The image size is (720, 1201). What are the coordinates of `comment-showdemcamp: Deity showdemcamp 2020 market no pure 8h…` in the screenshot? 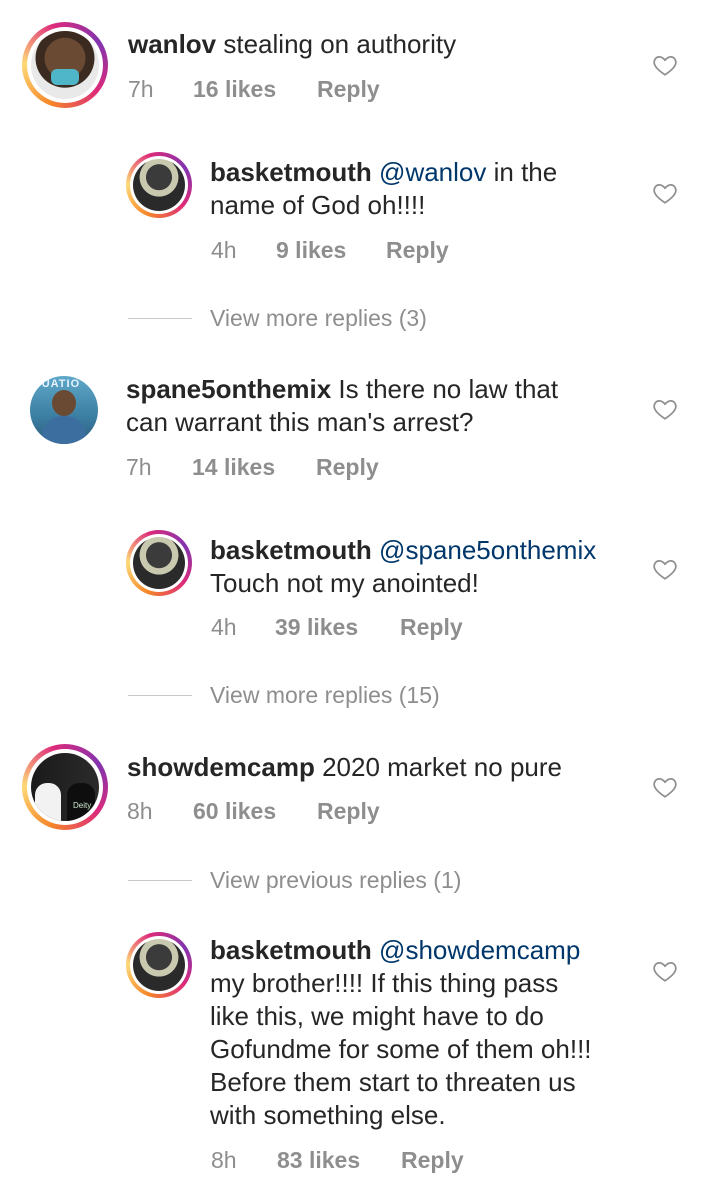 It's located at (360, 800).